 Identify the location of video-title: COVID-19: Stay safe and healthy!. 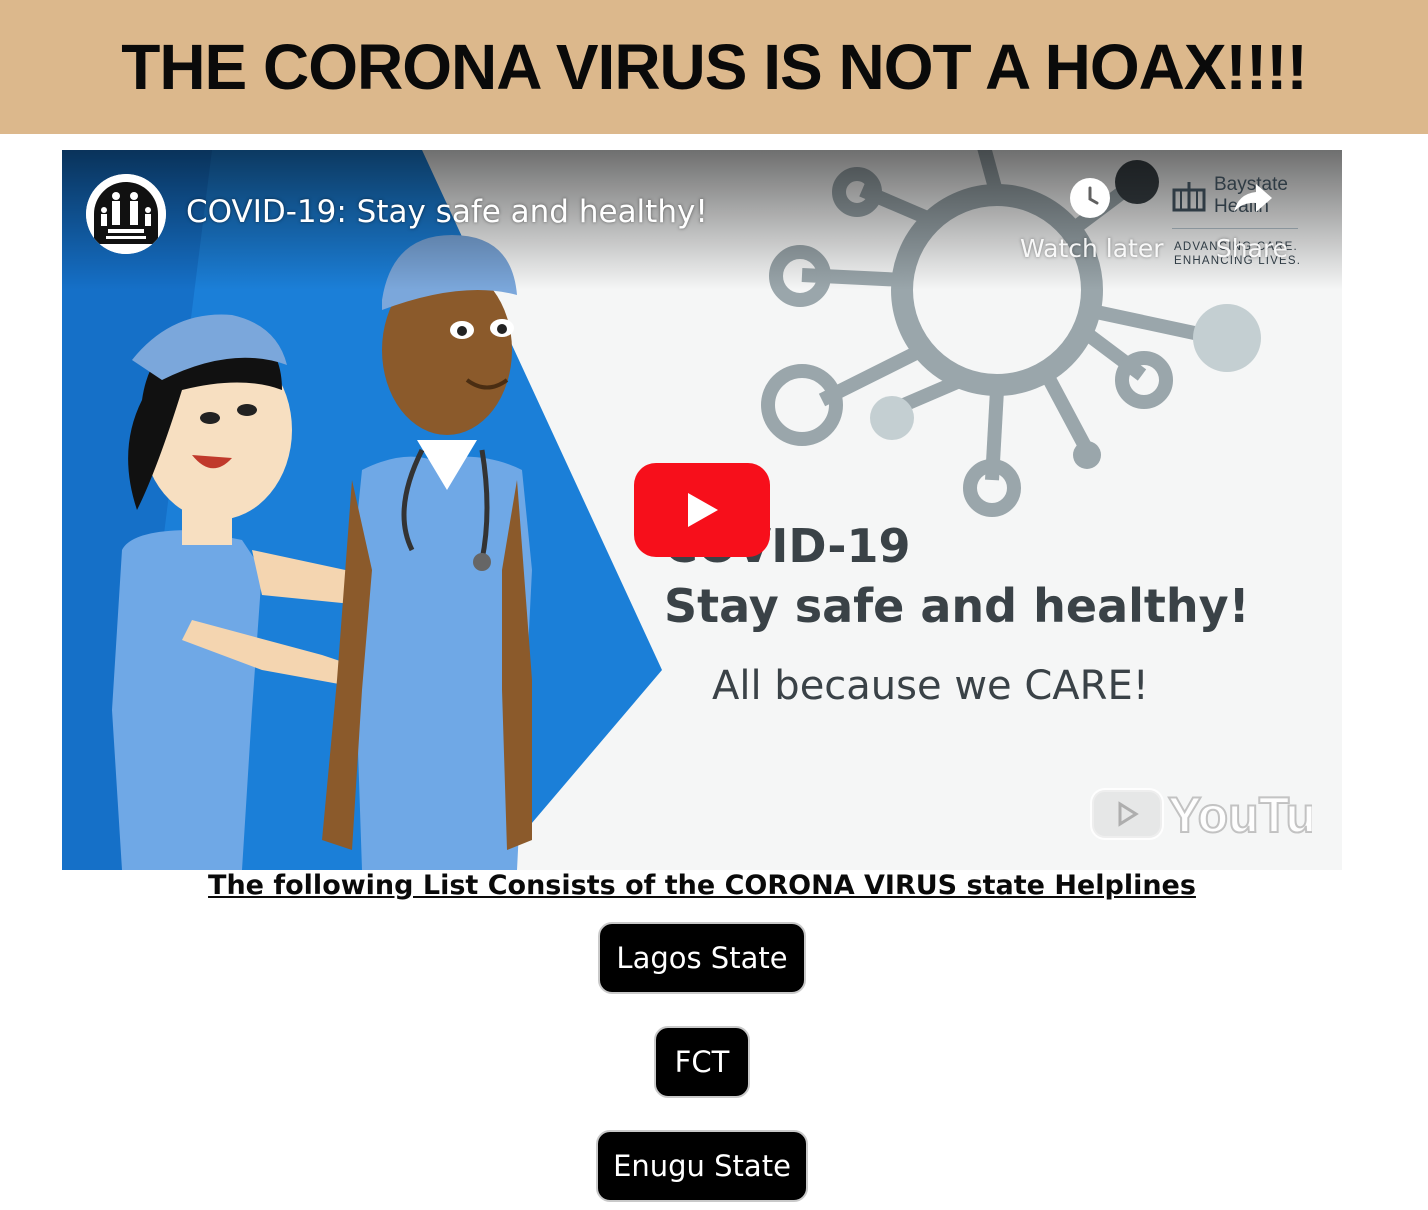
(447, 212).